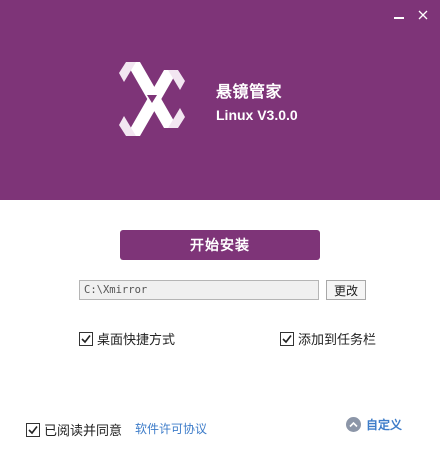 Image resolution: width=440 pixels, height=450 pixels. I want to click on app-name: 悬镜管家, so click(249, 91).